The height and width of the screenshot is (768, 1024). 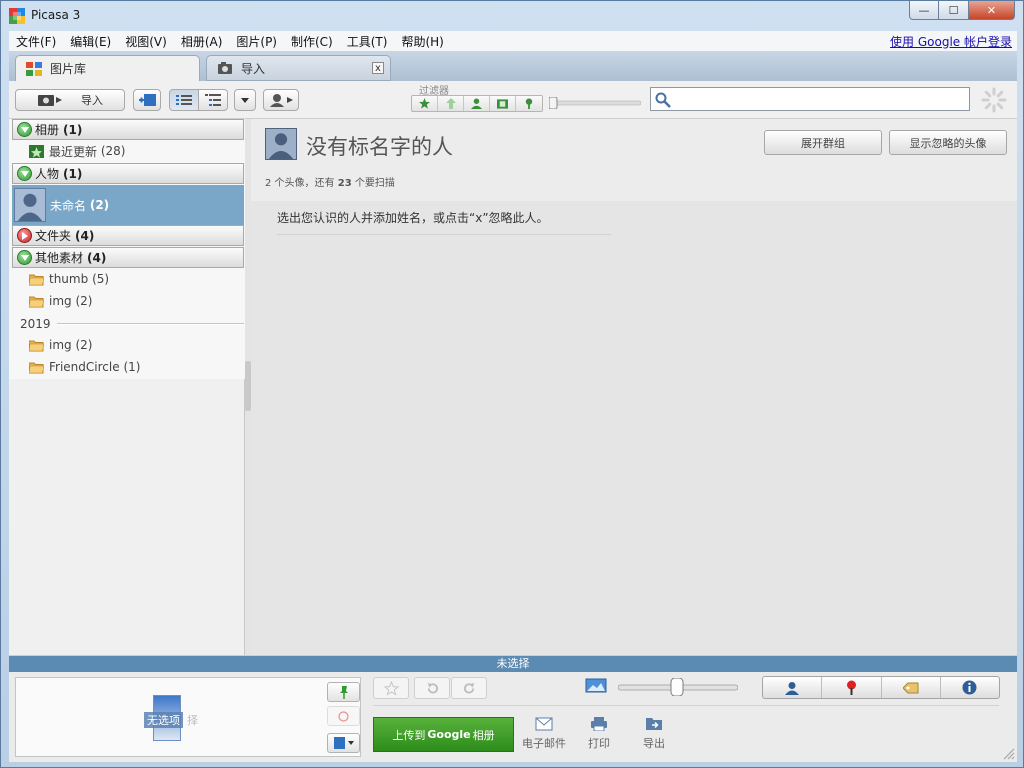 I want to click on filter-video-button, so click(x=503, y=103).